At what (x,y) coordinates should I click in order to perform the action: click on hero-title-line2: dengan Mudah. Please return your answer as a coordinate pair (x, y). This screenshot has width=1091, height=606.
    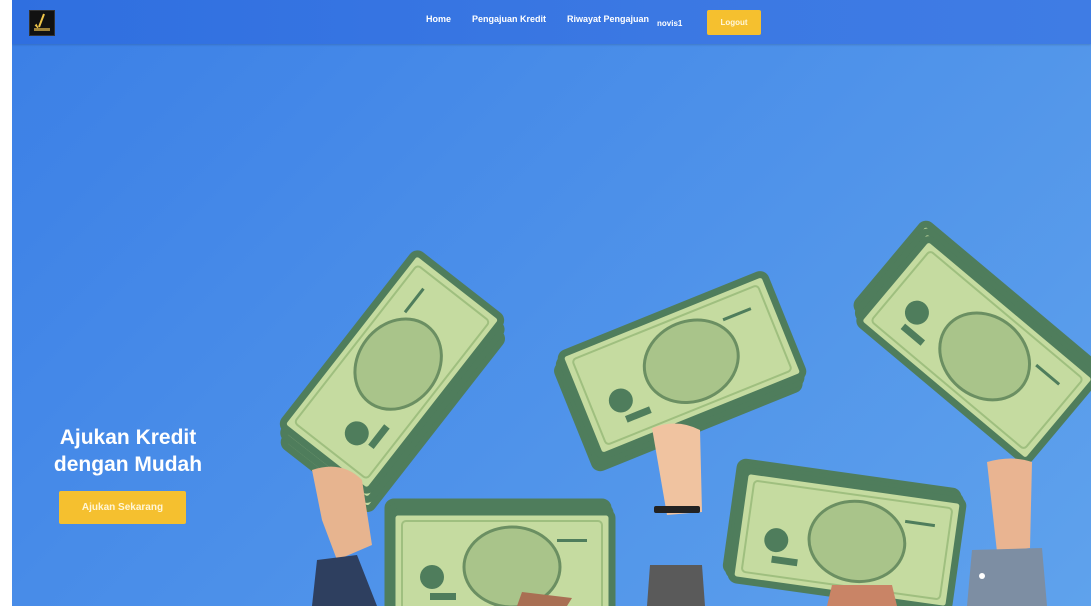
    Looking at the image, I should click on (128, 464).